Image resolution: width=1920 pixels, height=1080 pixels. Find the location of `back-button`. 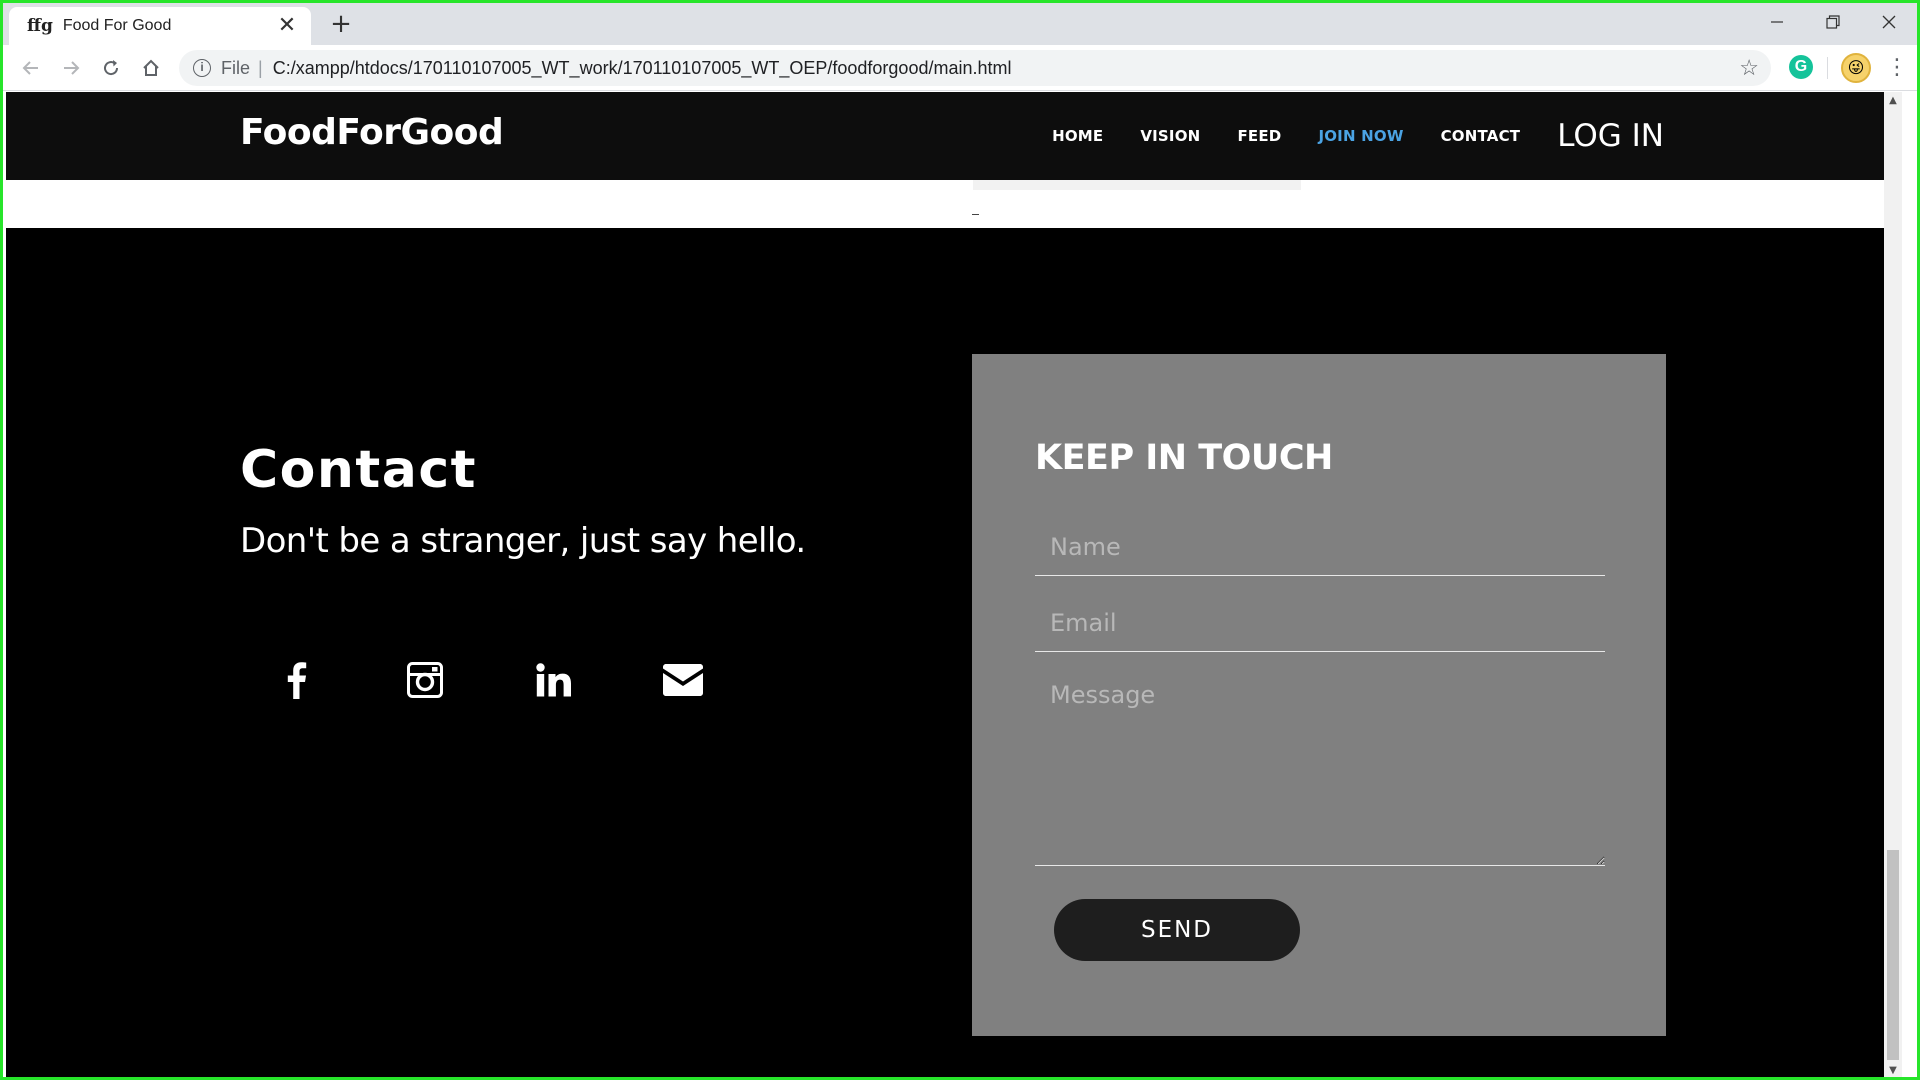

back-button is located at coordinates (31, 68).